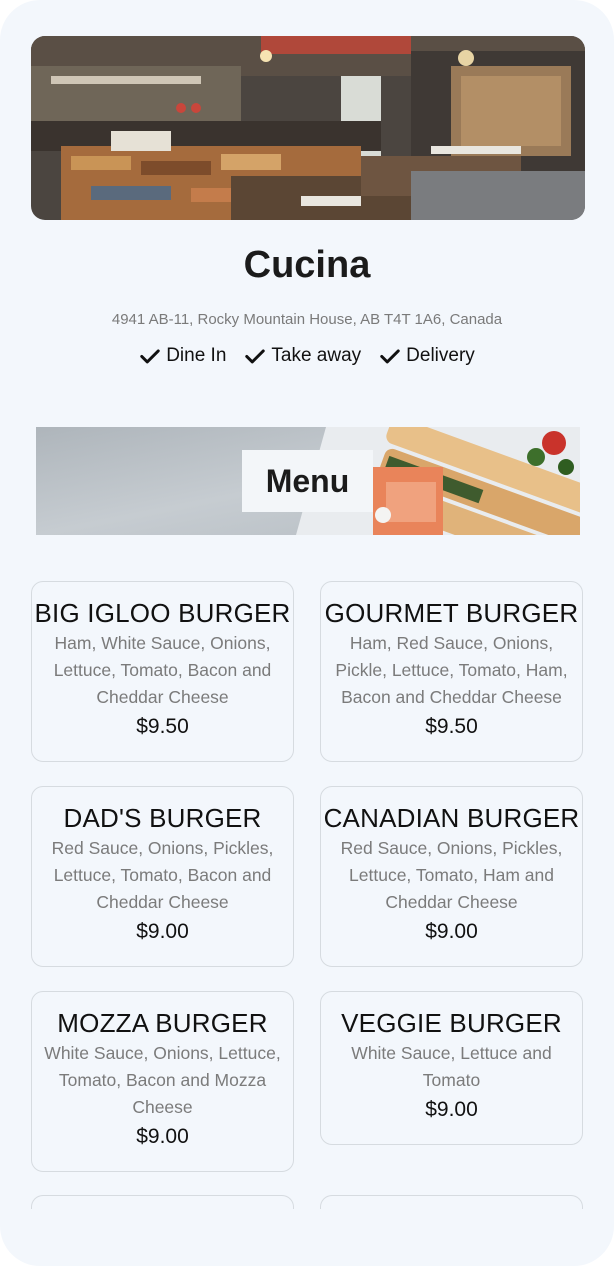 The width and height of the screenshot is (614, 1266). Describe the element at coordinates (307, 265) in the screenshot. I see `restaurant-name: Cucina` at that location.